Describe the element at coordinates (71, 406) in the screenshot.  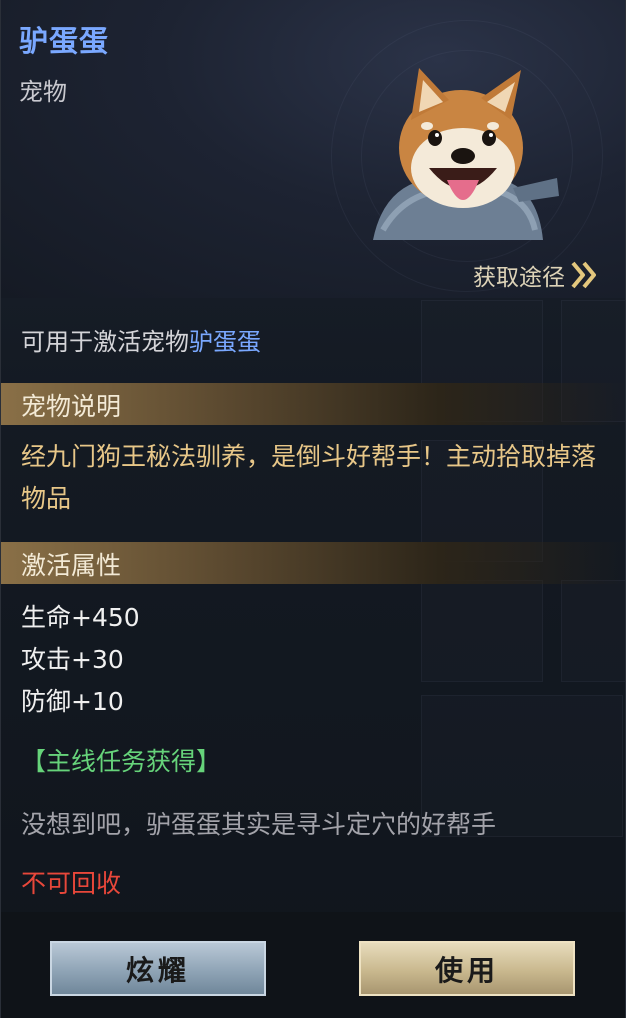
I see `section-title: 宠物说明` at that location.